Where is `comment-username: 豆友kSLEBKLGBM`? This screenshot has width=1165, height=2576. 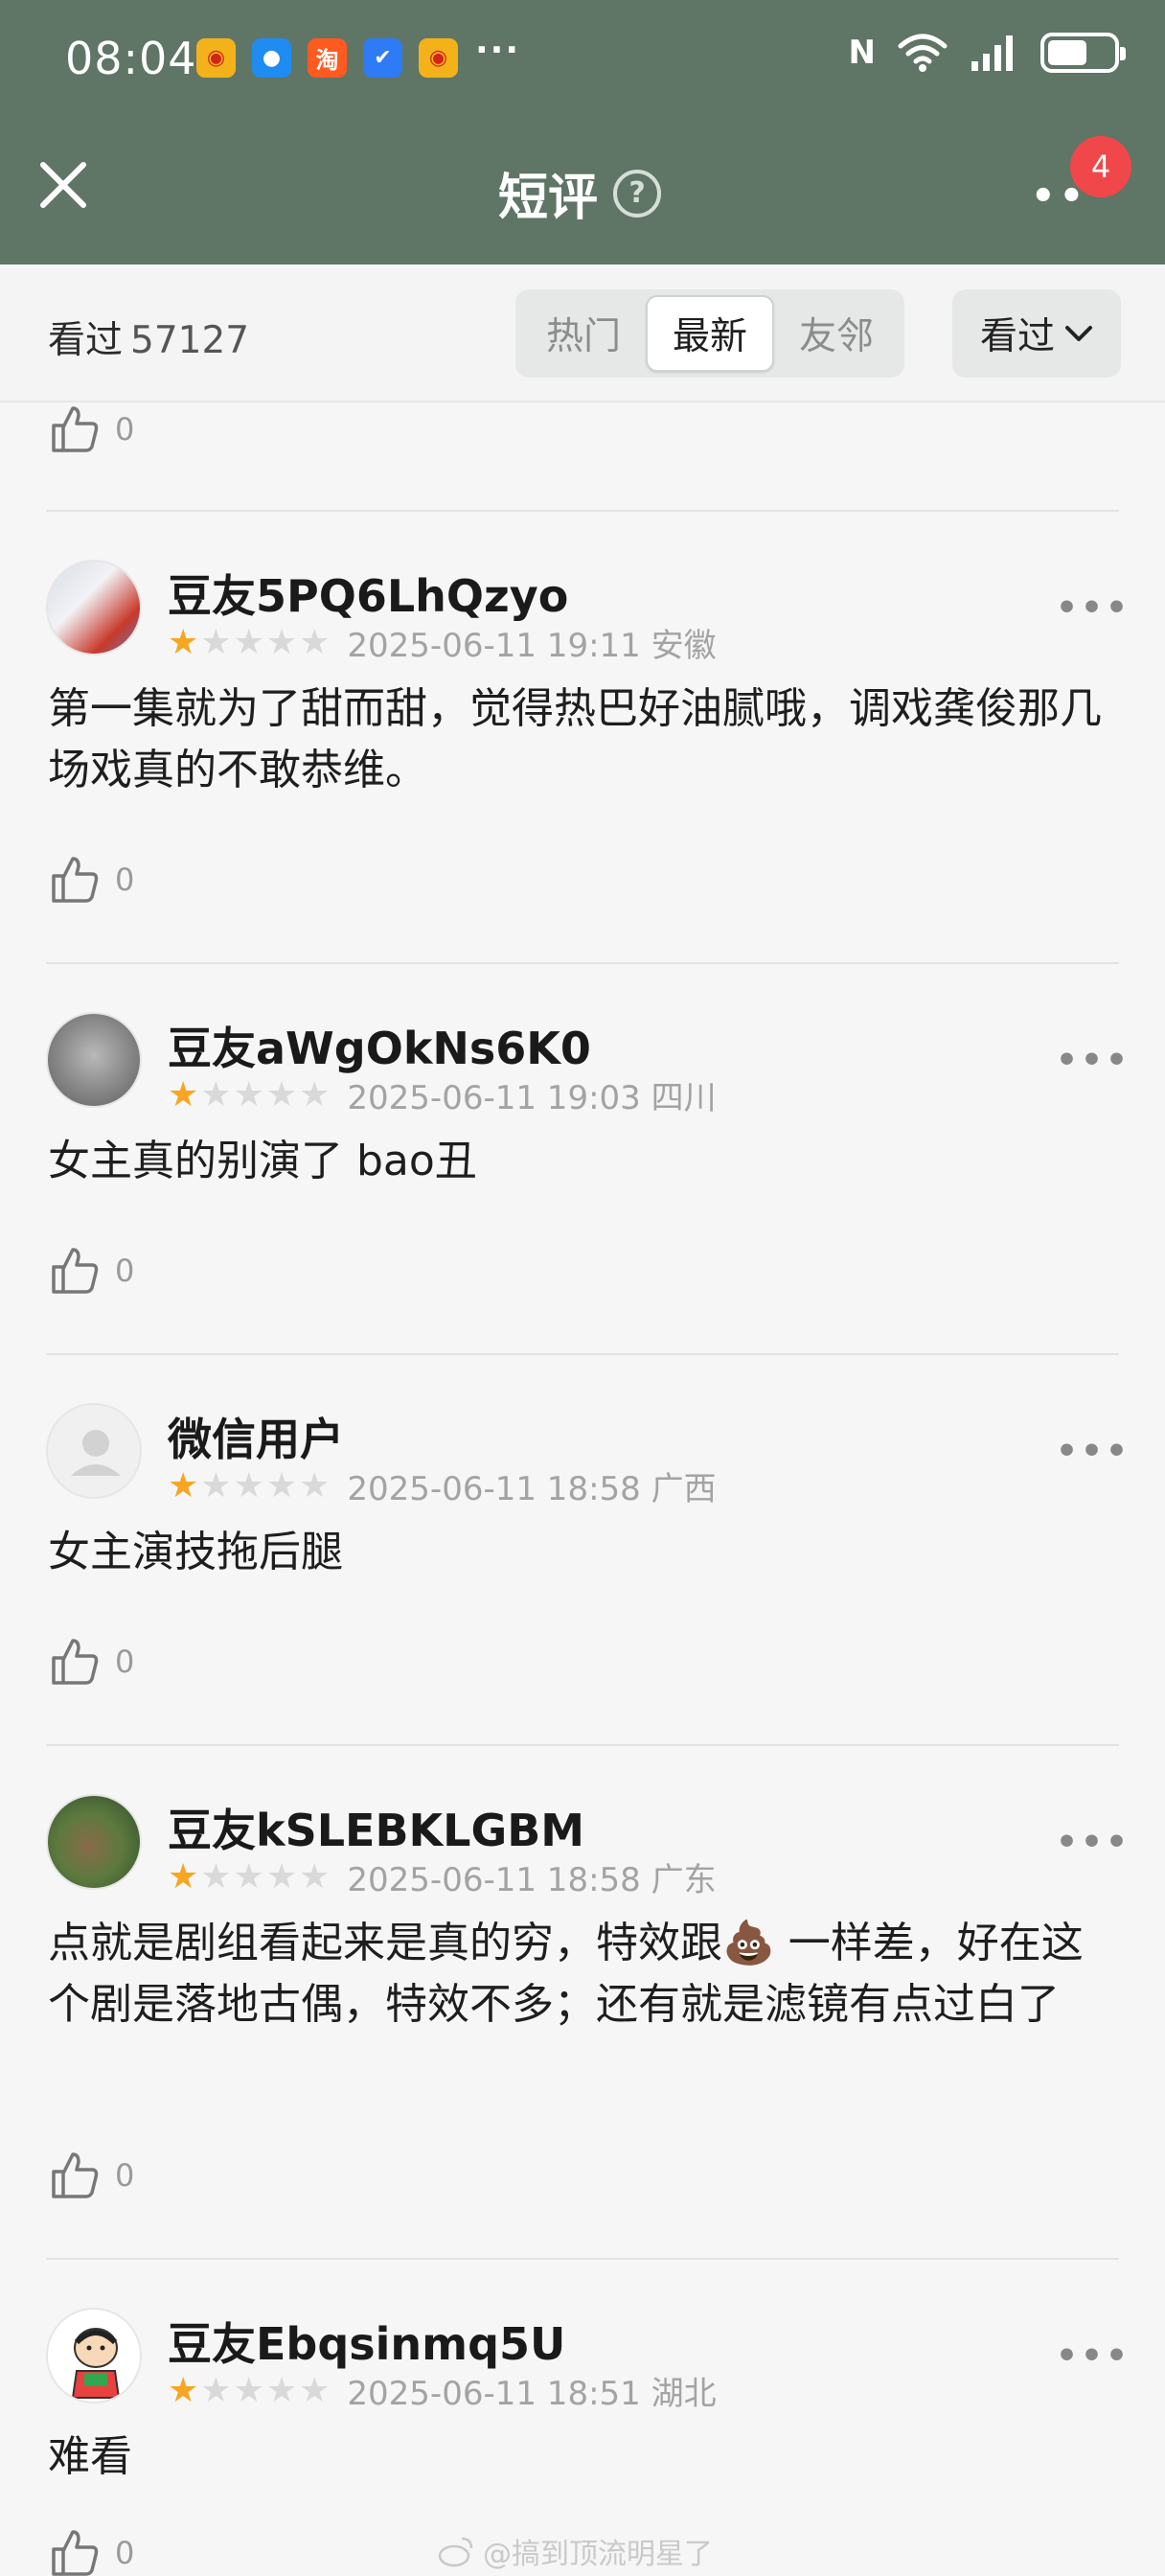
comment-username: 豆友kSLEBKLGBM is located at coordinates (376, 1828).